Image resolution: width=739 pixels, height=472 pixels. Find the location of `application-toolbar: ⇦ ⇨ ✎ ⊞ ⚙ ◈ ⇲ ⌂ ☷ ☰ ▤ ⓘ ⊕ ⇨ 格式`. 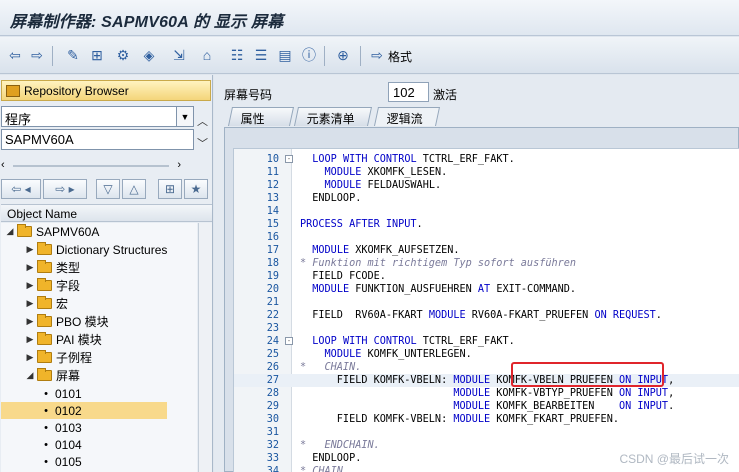

application-toolbar: ⇦ ⇨ ✎ ⊞ ⚙ ◈ ⇲ ⌂ ☷ ☰ ▤ ⓘ ⊕ ⇨ 格式 is located at coordinates (369, 55).